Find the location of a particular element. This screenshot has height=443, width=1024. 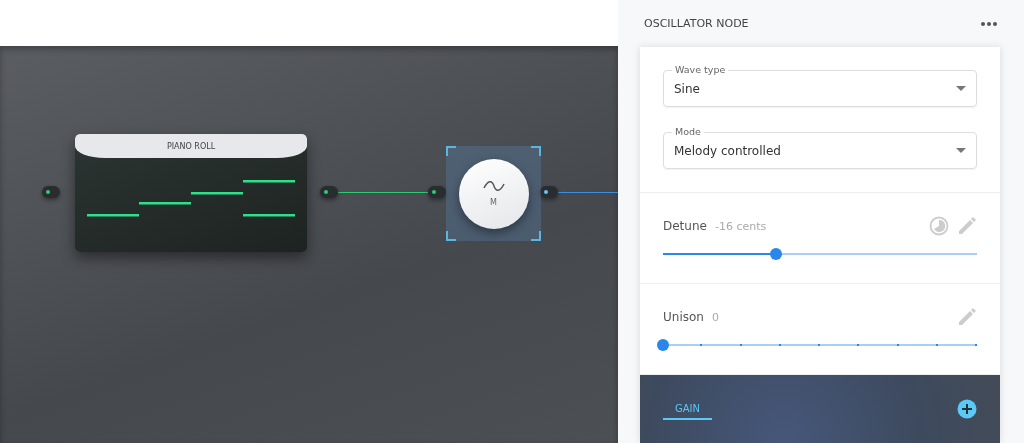

node-title: PIANO ROLL is located at coordinates (191, 146).